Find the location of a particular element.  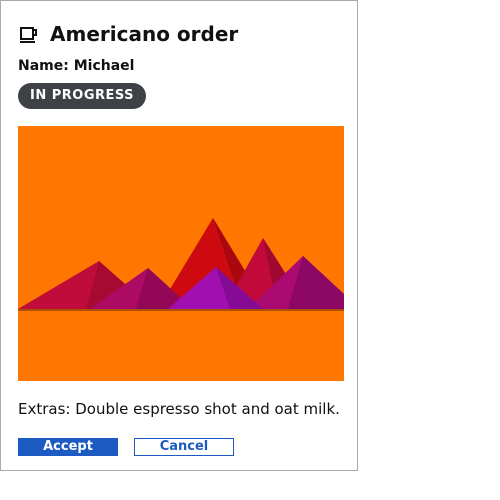

customer-name: Name: Michael is located at coordinates (76, 66).